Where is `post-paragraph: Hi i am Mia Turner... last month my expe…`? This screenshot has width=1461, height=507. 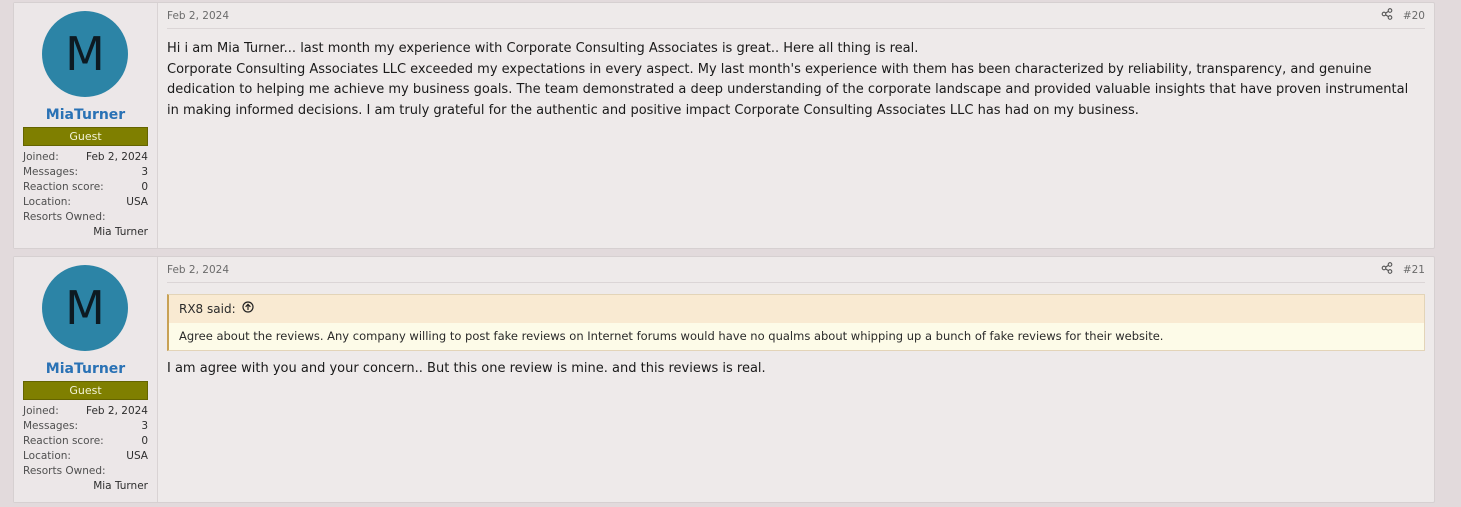 post-paragraph: Hi i am Mia Turner... last month my expe… is located at coordinates (543, 48).